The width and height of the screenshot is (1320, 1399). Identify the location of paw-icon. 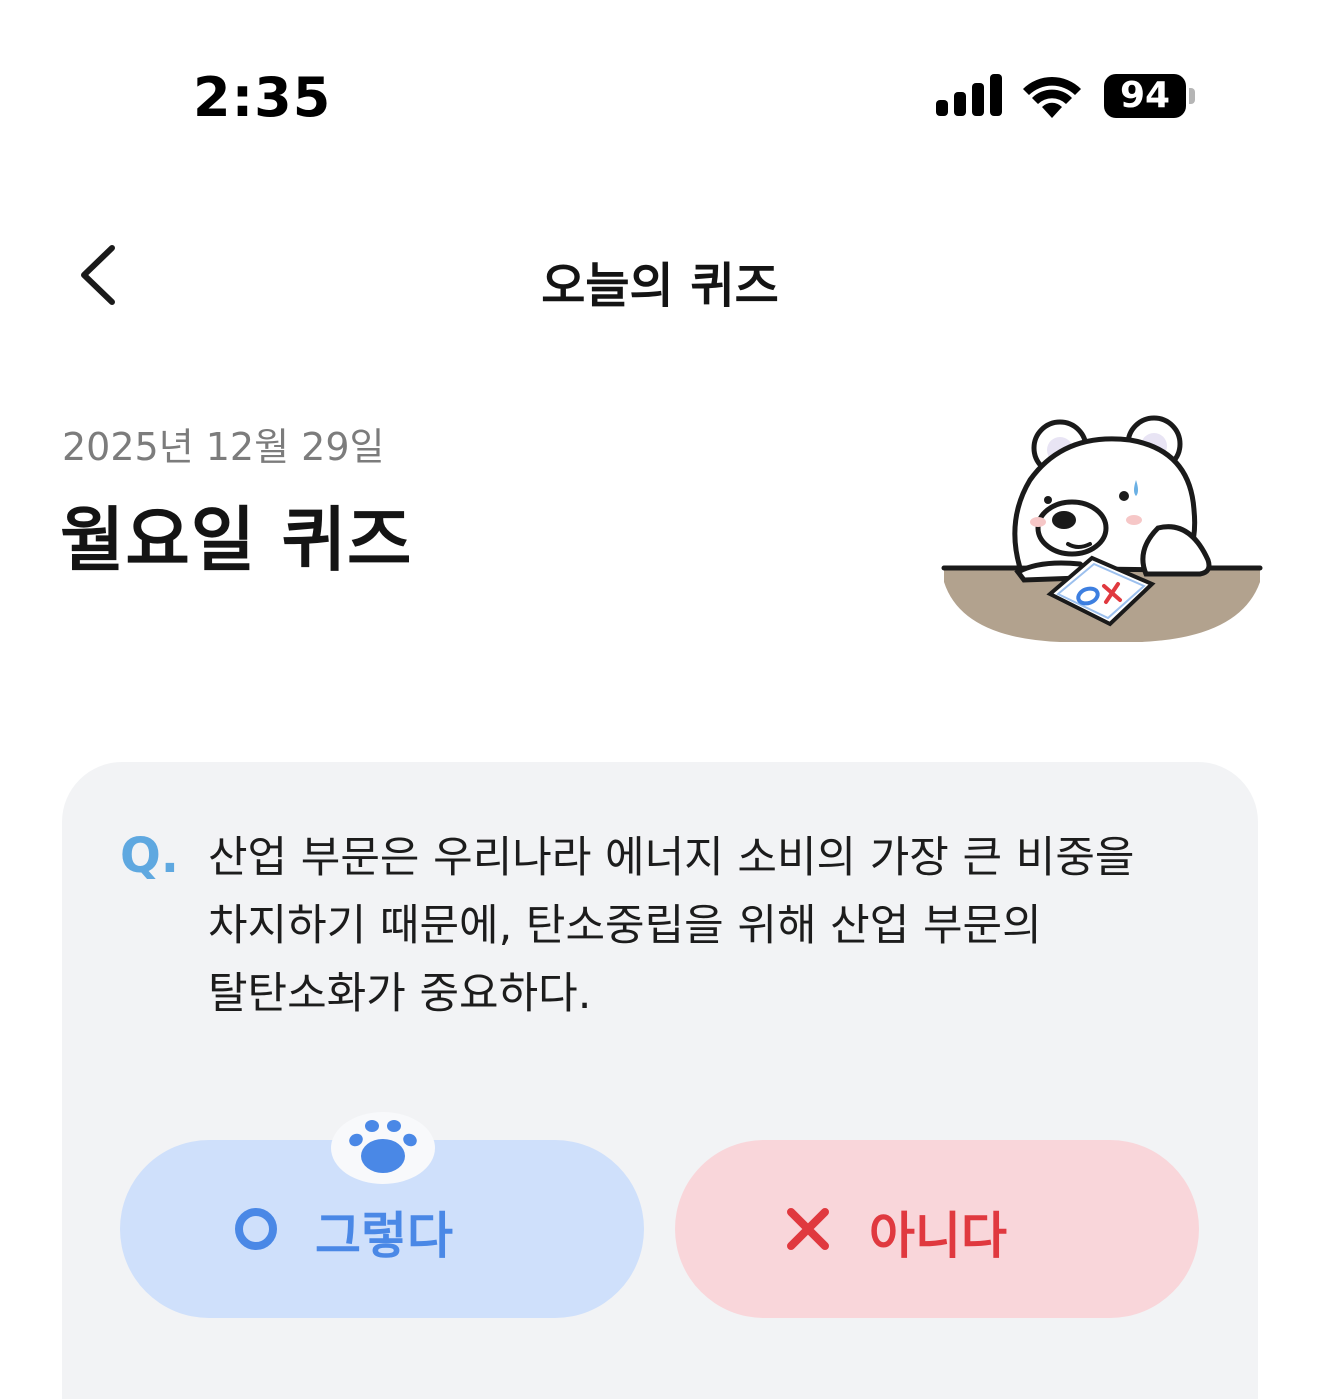
(383, 1148).